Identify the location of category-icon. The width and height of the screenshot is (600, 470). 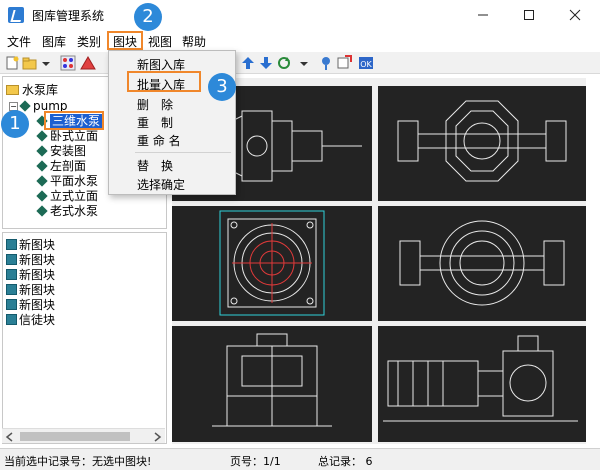
(25, 106).